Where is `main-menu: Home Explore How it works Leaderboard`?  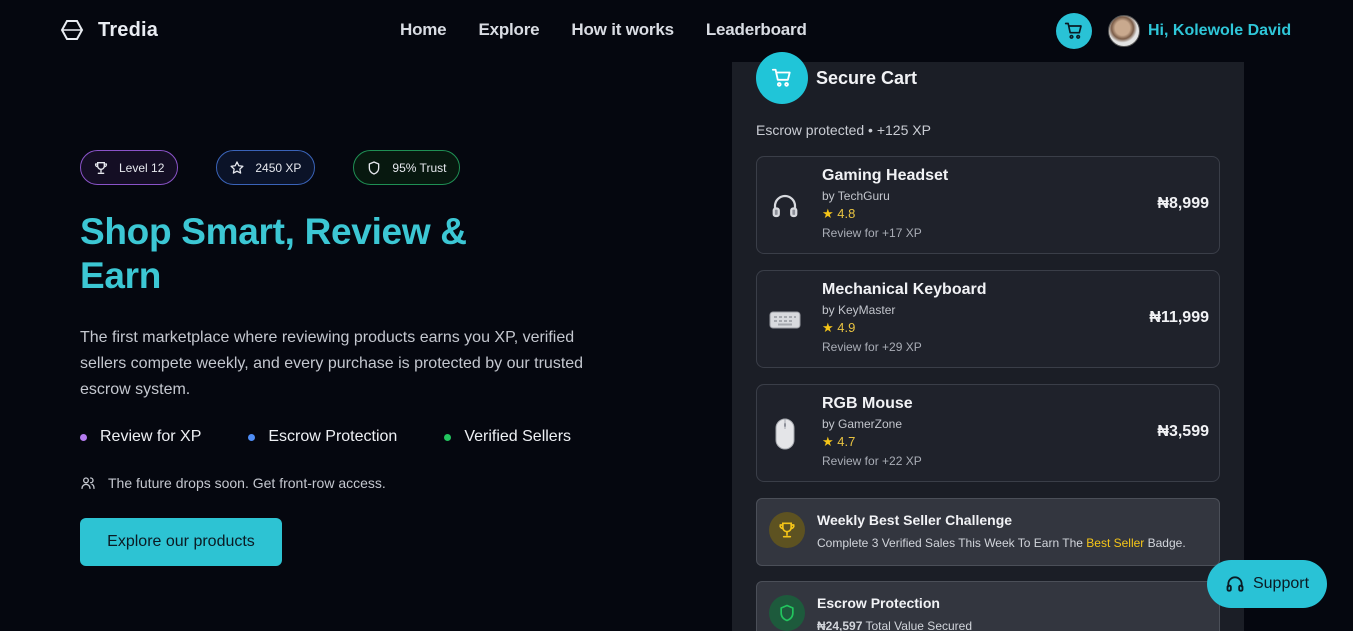 main-menu: Home Explore How it works Leaderboard is located at coordinates (603, 30).